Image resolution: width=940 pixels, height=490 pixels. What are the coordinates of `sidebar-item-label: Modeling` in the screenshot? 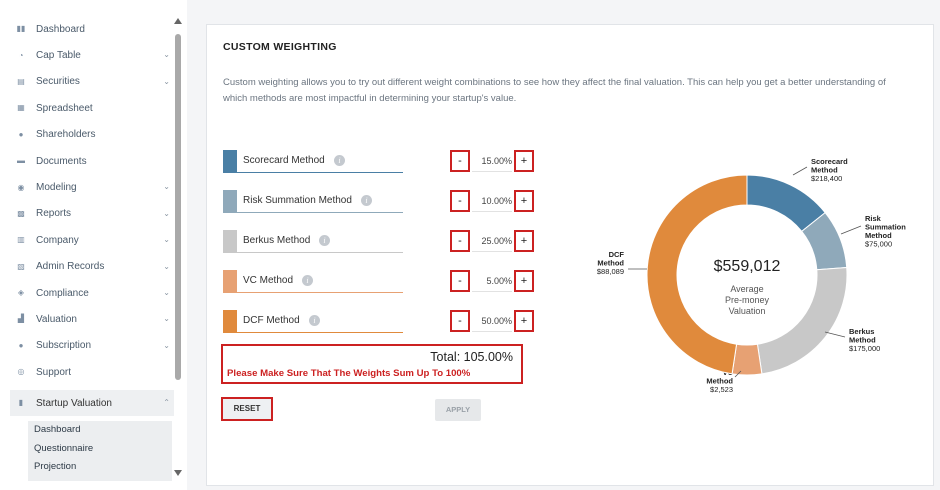 It's located at (56, 188).